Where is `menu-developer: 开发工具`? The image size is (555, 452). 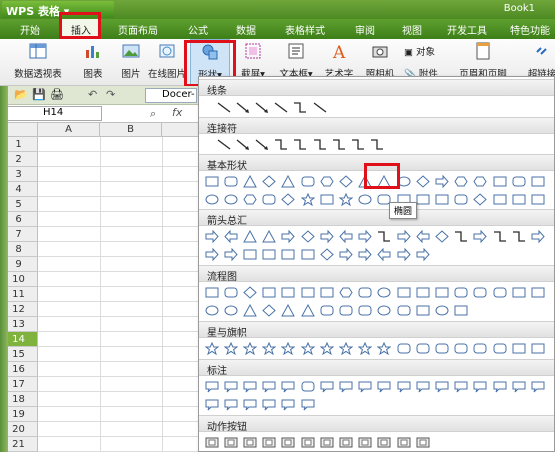 menu-developer: 开发工具 is located at coordinates (467, 29).